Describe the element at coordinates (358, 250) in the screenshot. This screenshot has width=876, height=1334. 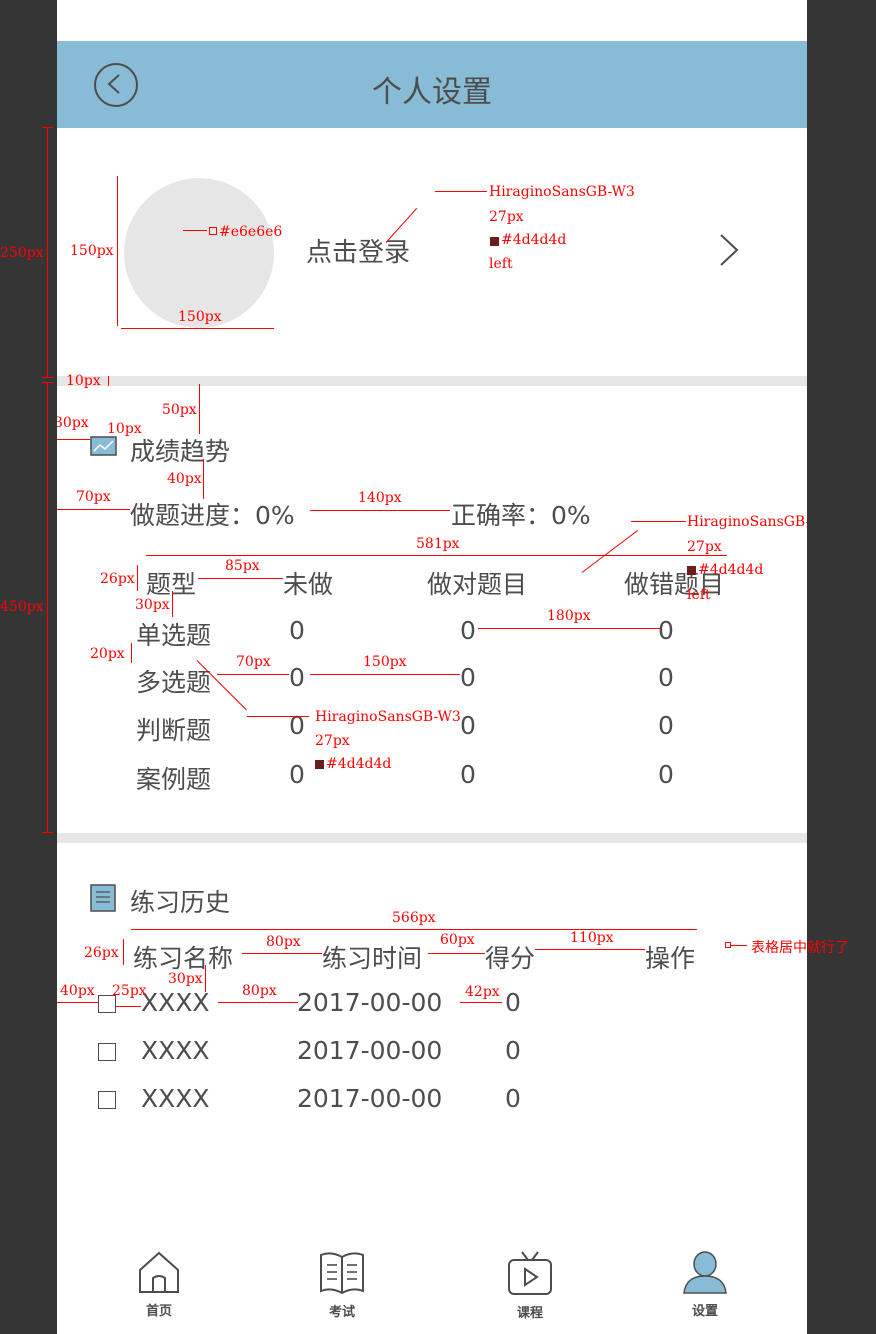
I see `login-link: 点击登录` at that location.